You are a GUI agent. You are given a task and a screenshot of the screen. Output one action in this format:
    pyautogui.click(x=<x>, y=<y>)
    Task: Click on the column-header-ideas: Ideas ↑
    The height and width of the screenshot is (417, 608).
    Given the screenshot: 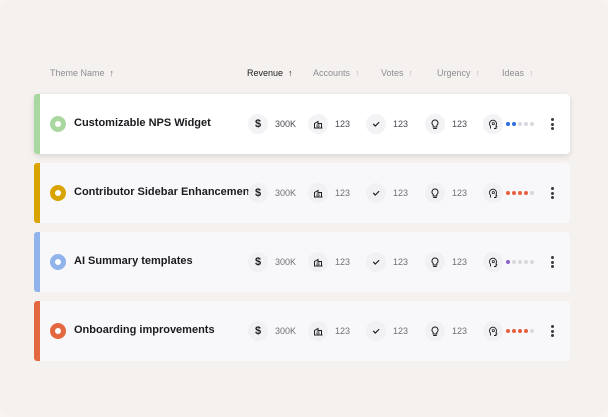 What is the action you would take?
    pyautogui.click(x=518, y=73)
    